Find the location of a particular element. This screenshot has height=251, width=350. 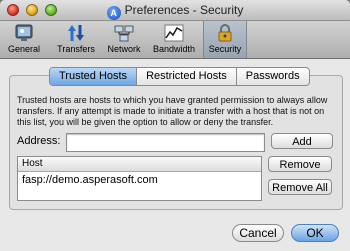

toolbar-transfers: Transfers is located at coordinates (76, 39).